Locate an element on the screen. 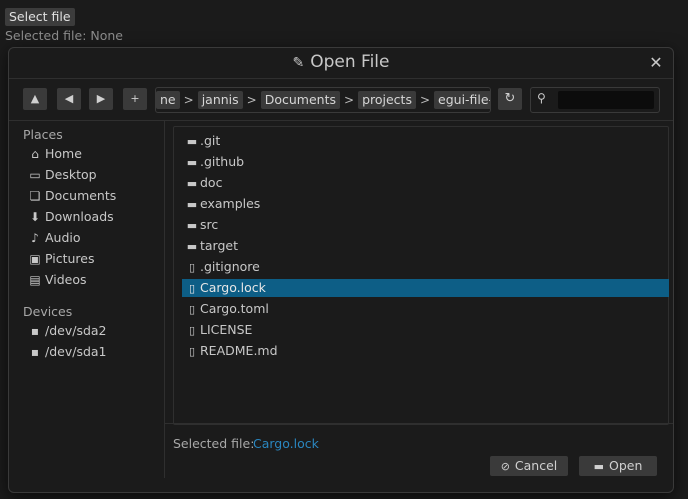 This screenshot has height=499, width=688. music-icon: ♪ is located at coordinates (35, 238).